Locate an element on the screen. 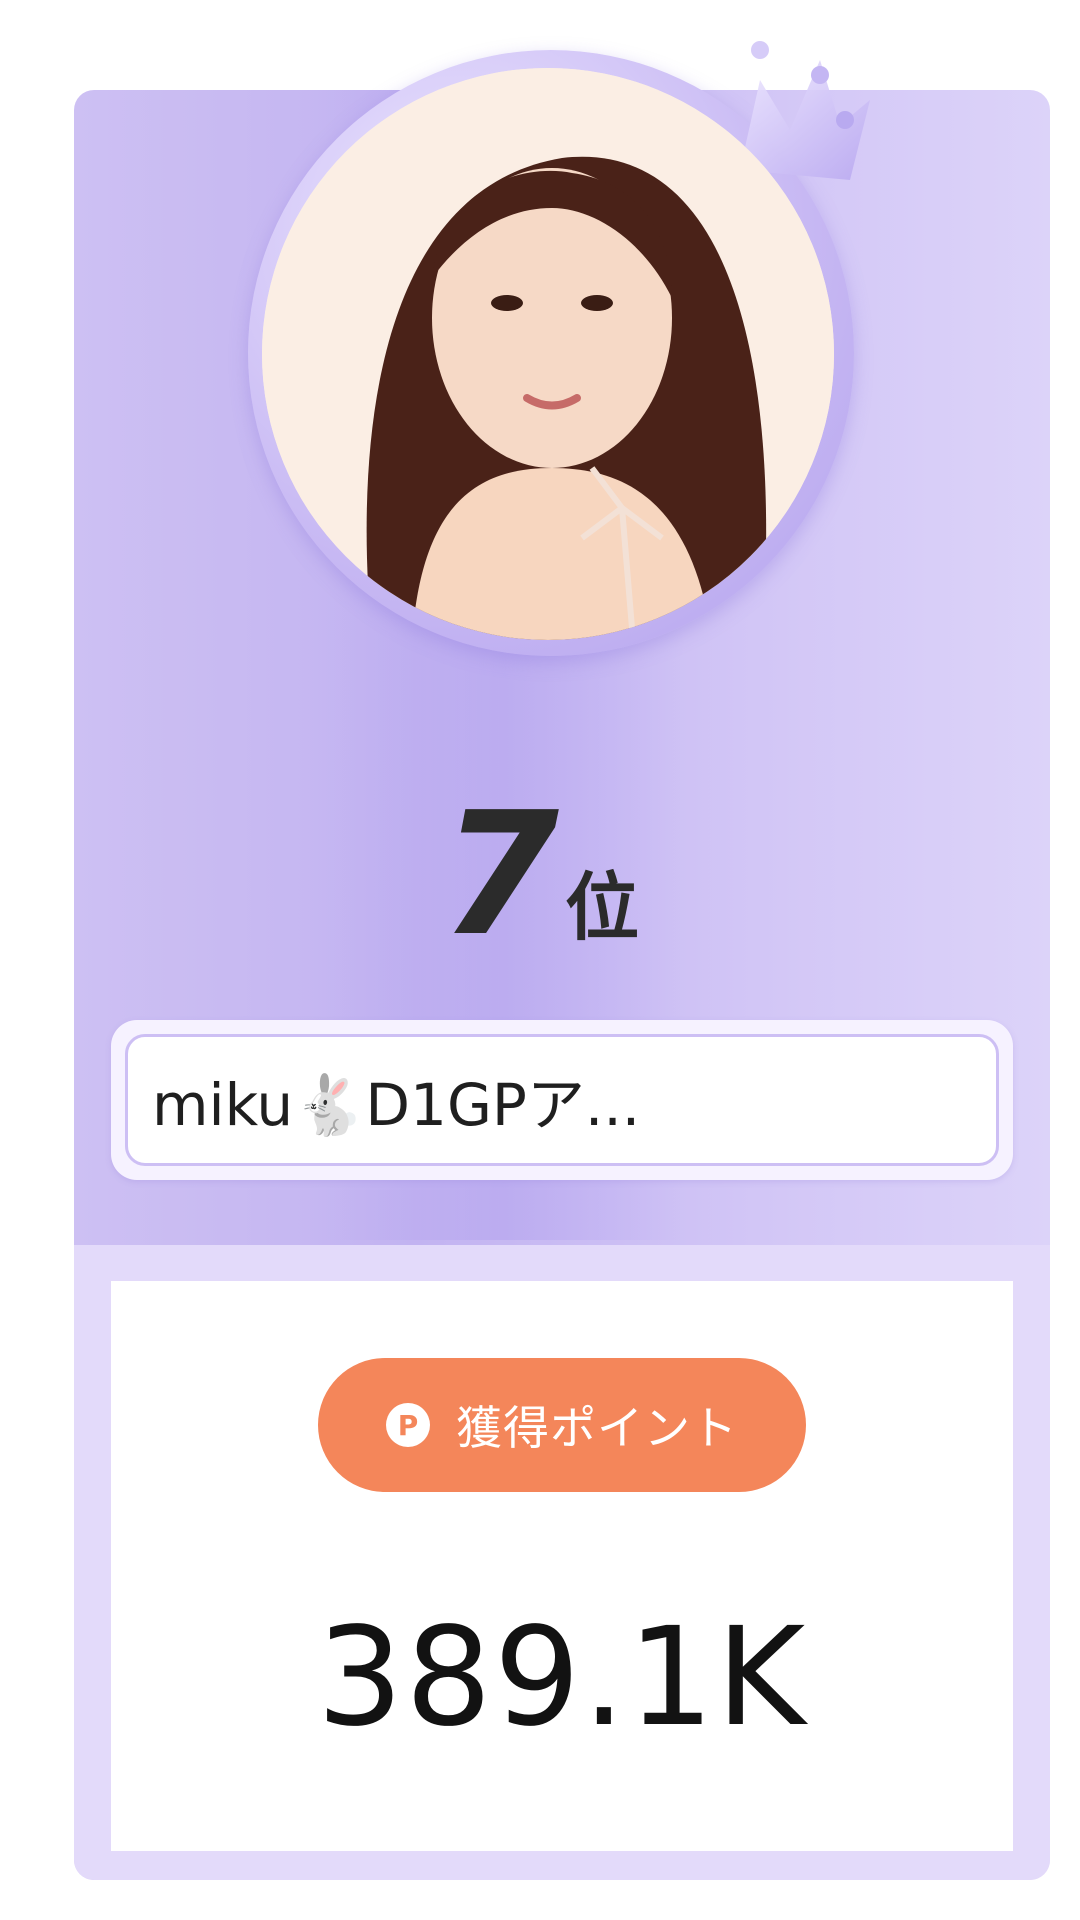 Image resolution: width=1080 pixels, height=1920 pixels. points-label: 獲得ポイント is located at coordinates (597, 1428).